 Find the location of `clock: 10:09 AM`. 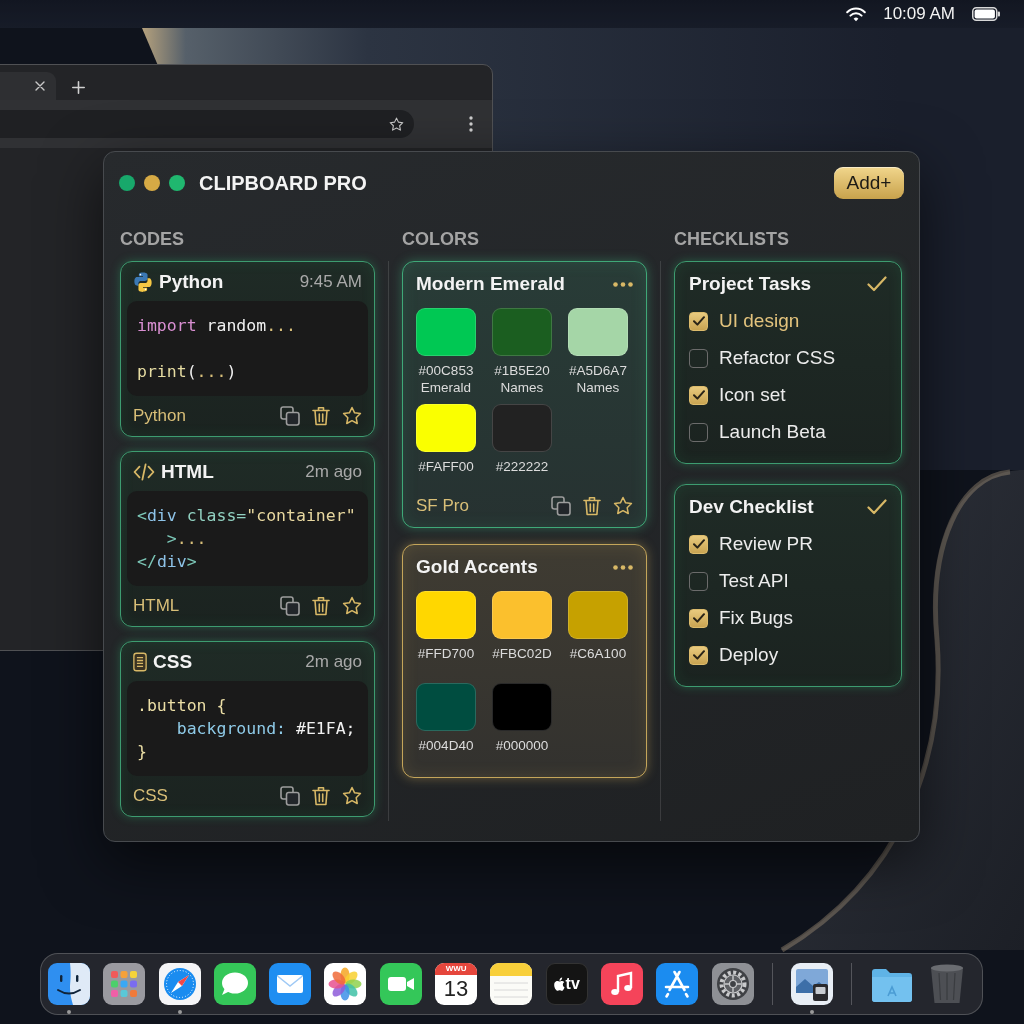

clock: 10:09 AM is located at coordinates (919, 14).